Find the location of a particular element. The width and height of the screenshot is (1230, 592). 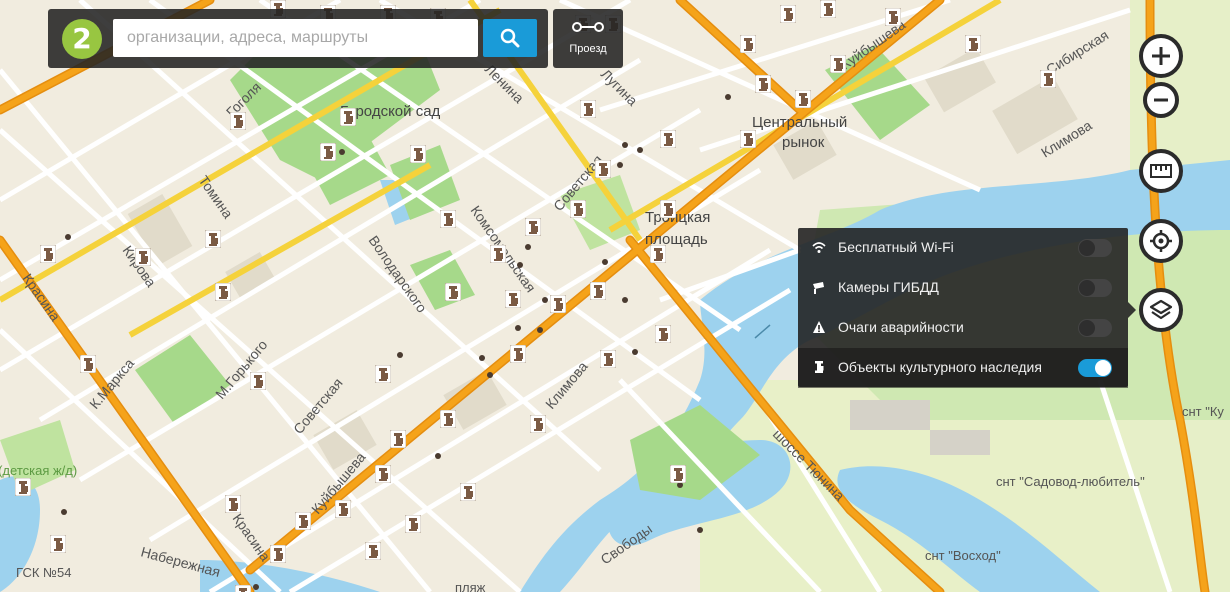

search-button is located at coordinates (510, 38).